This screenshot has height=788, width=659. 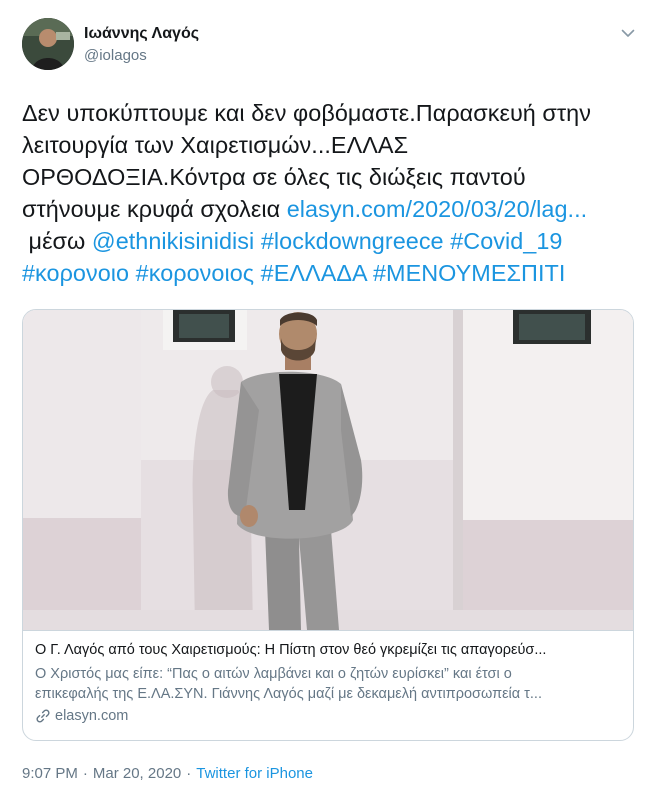 What do you see at coordinates (137, 773) in the screenshot?
I see `tweet-date: Mar 20, 2020` at bounding box center [137, 773].